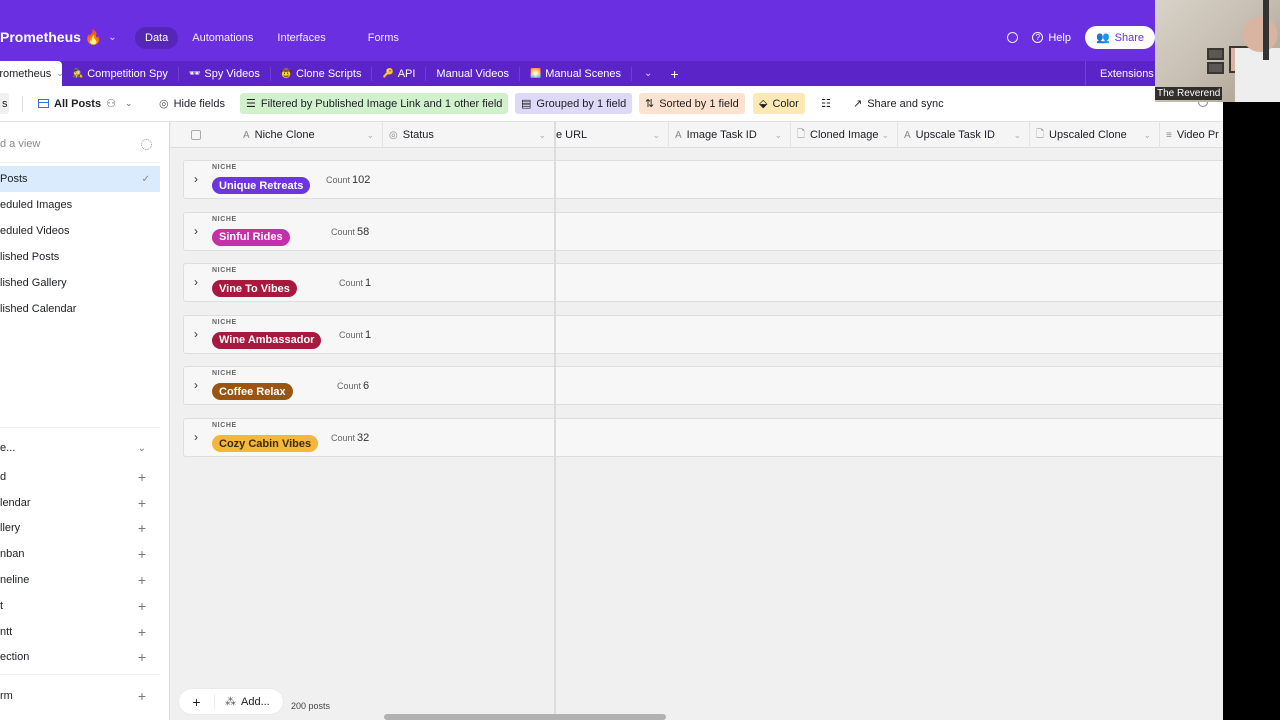  I want to click on extensions-button: Extensions, so click(1119, 73).